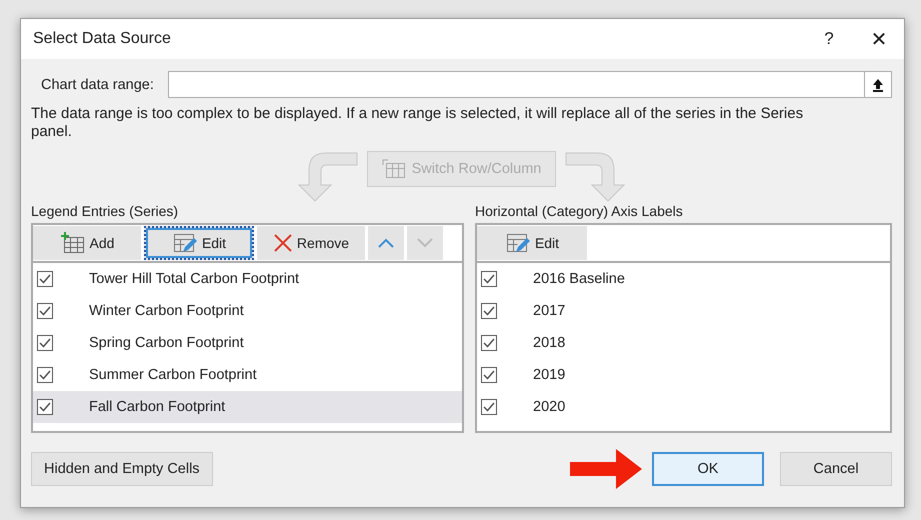 The image size is (921, 520). Describe the element at coordinates (836, 469) in the screenshot. I see `cancel-button: Cancel` at that location.